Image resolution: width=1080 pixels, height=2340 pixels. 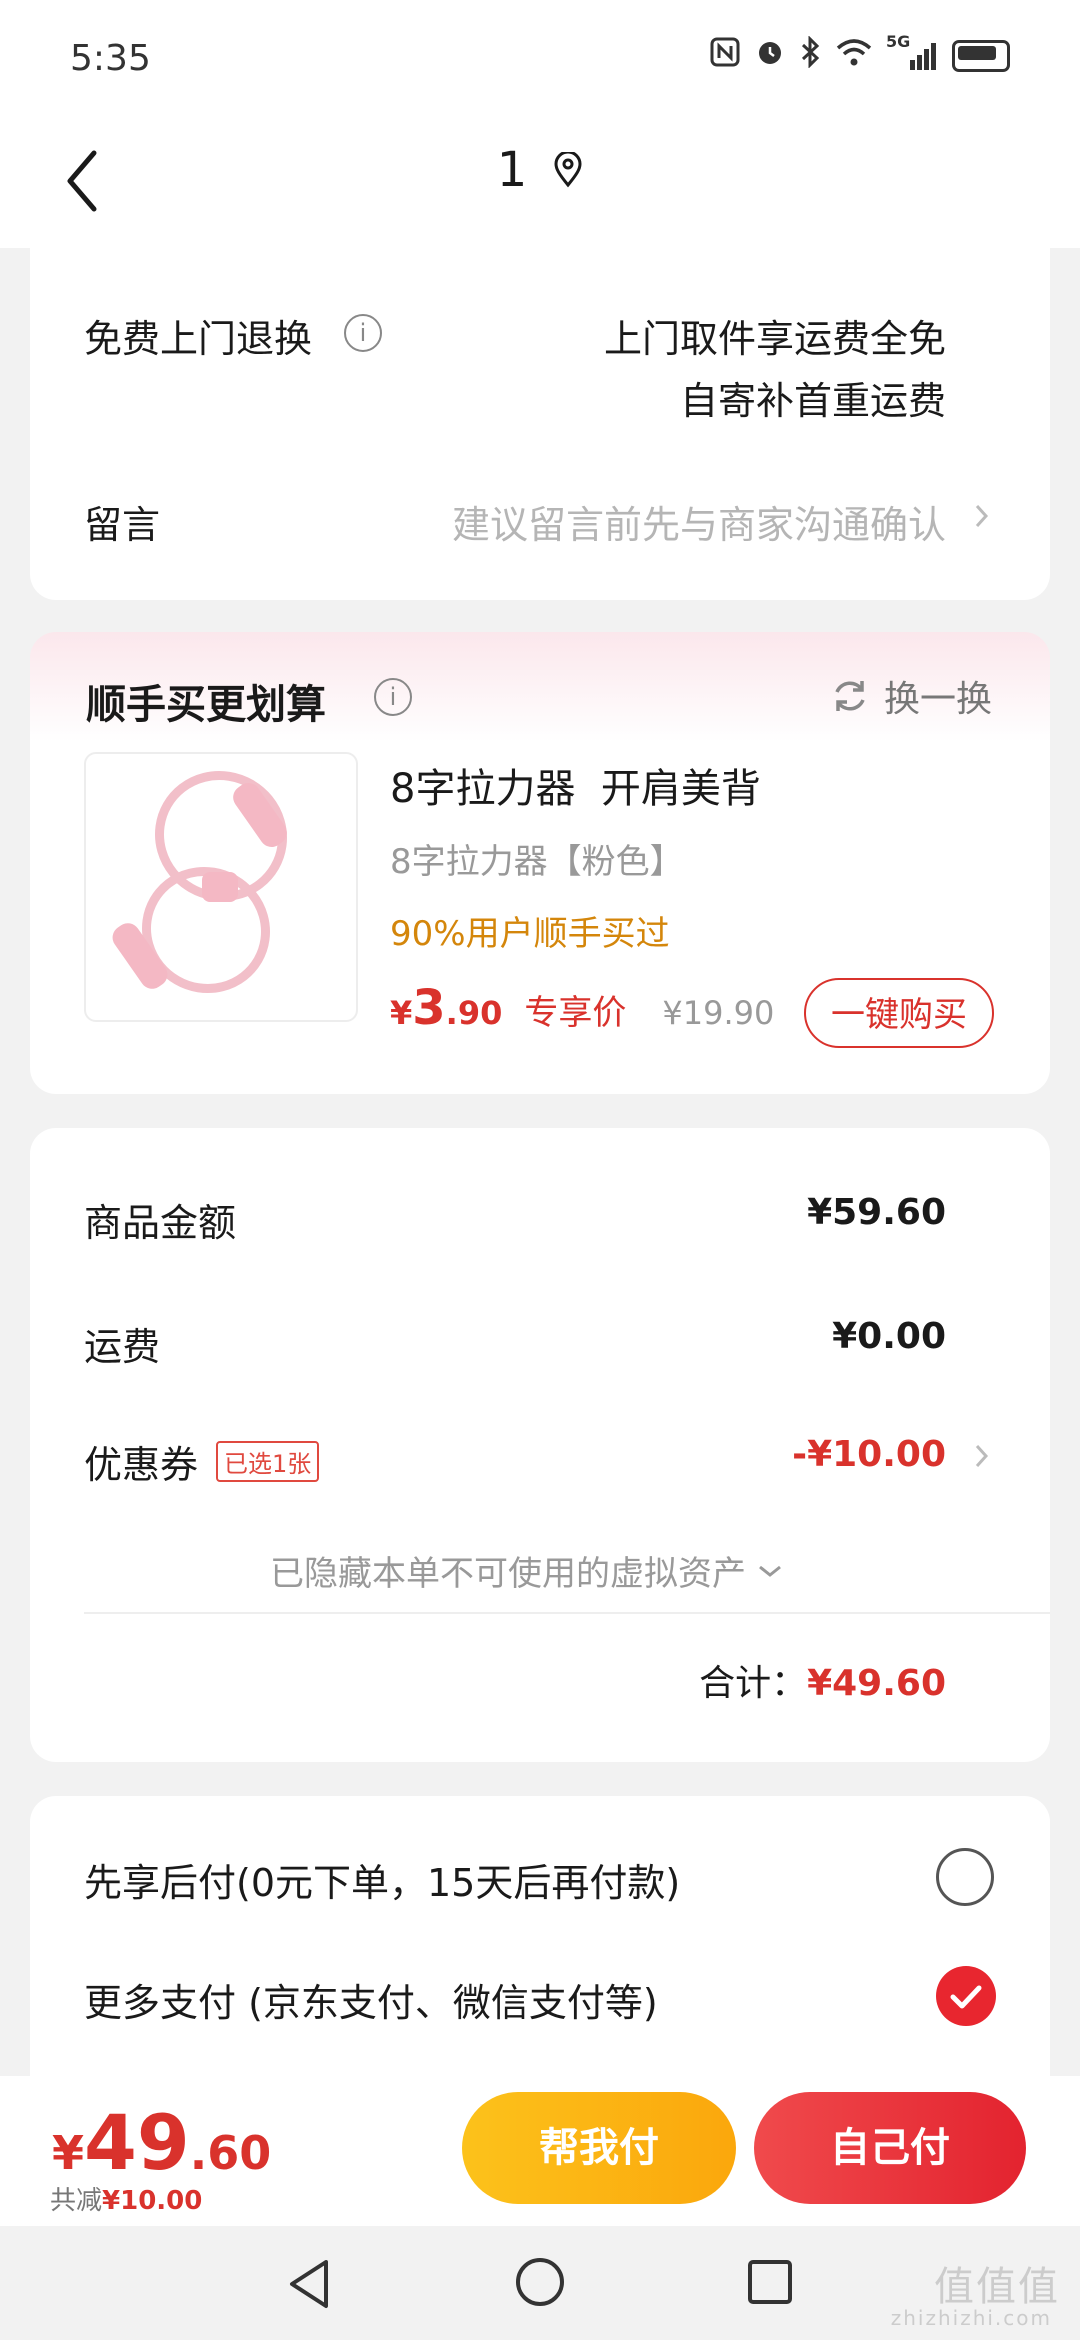 I want to click on shipping-value: ¥0.00, so click(x=889, y=1336).